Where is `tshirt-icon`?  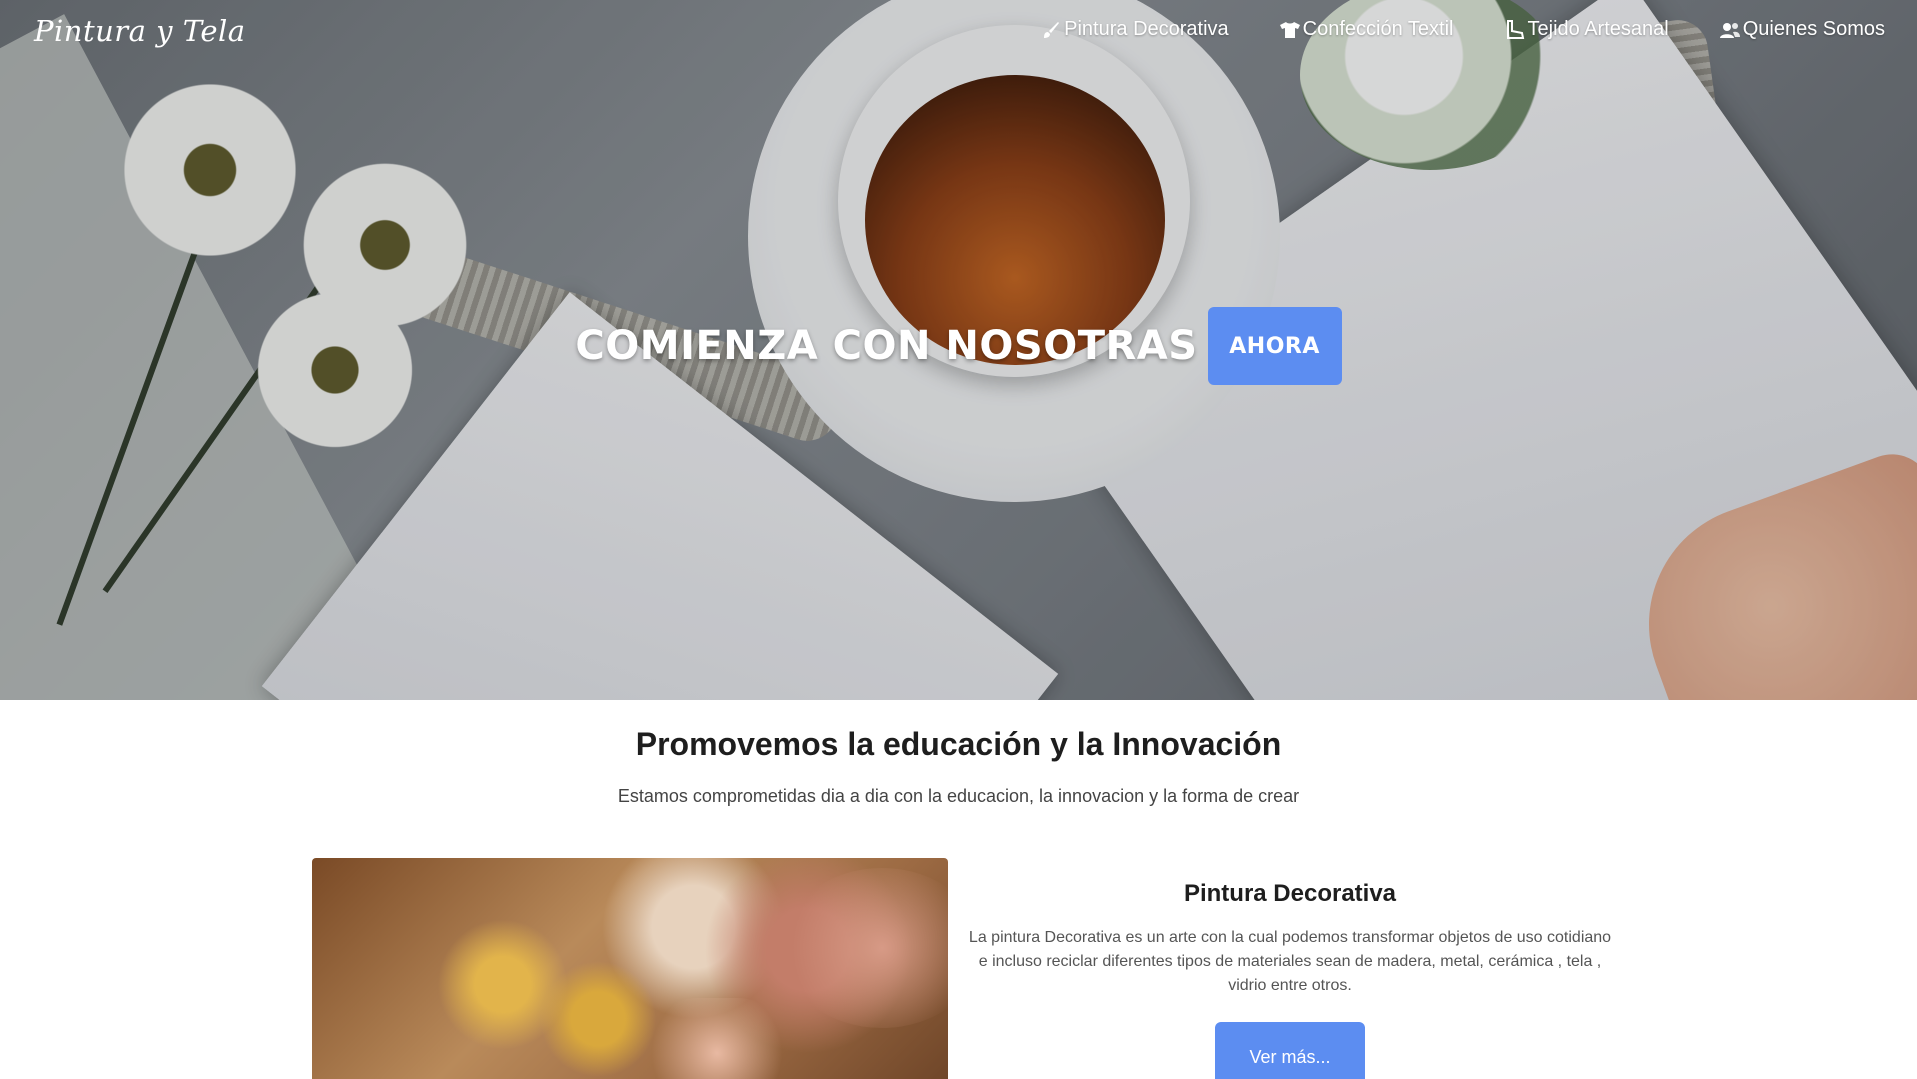 tshirt-icon is located at coordinates (1290, 30).